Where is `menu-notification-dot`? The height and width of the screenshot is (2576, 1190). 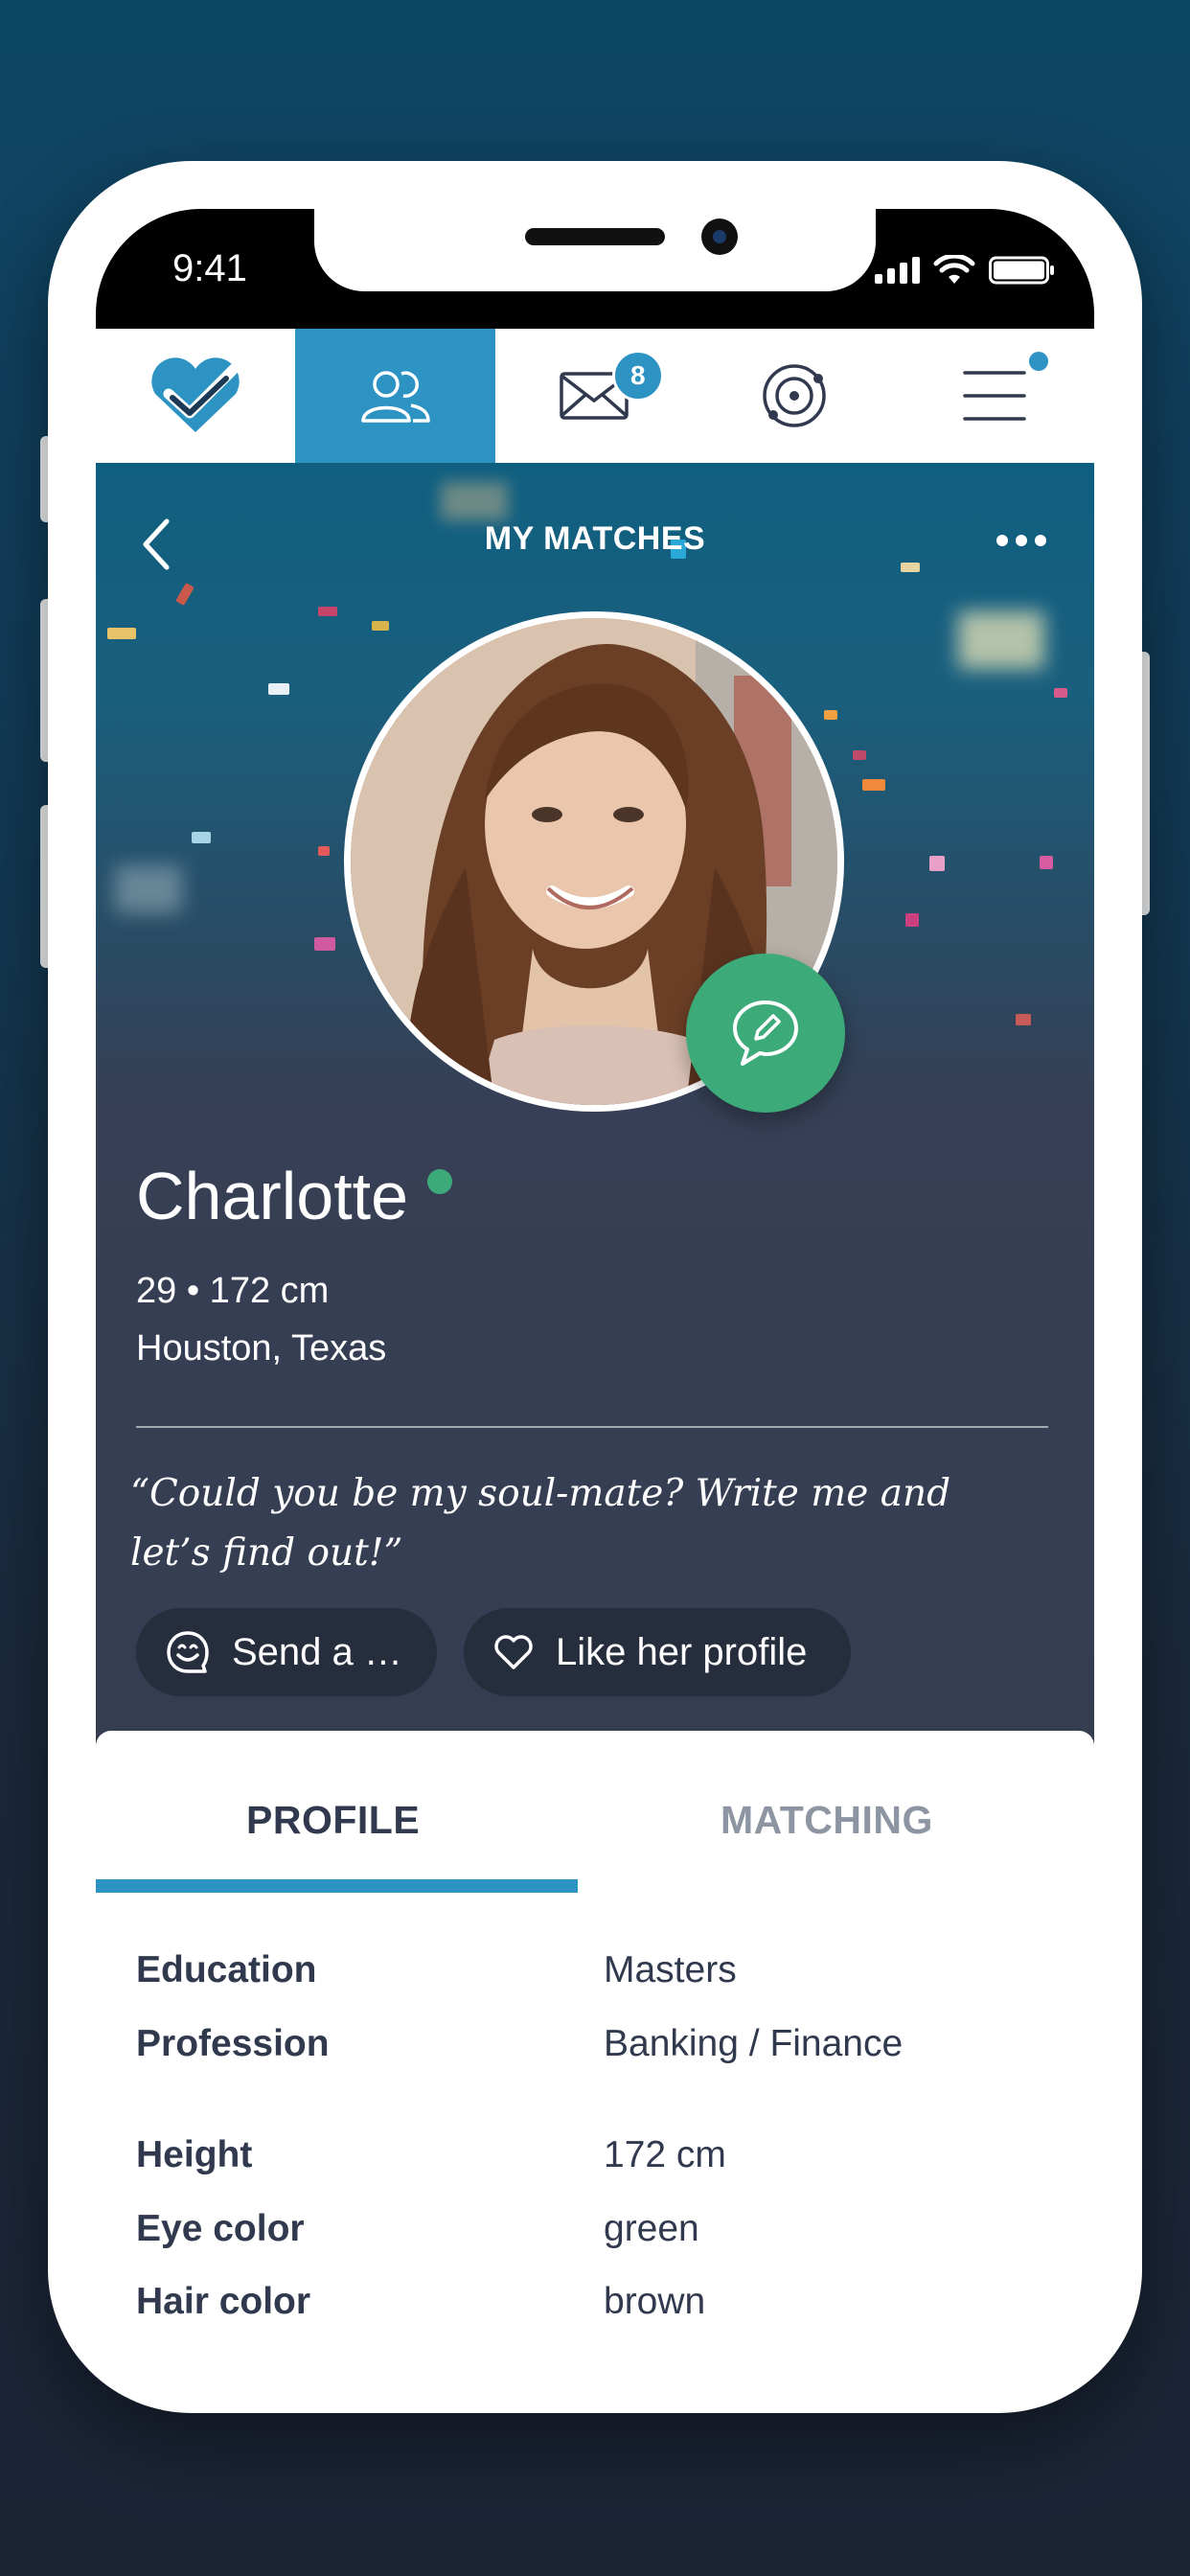 menu-notification-dot is located at coordinates (1038, 361).